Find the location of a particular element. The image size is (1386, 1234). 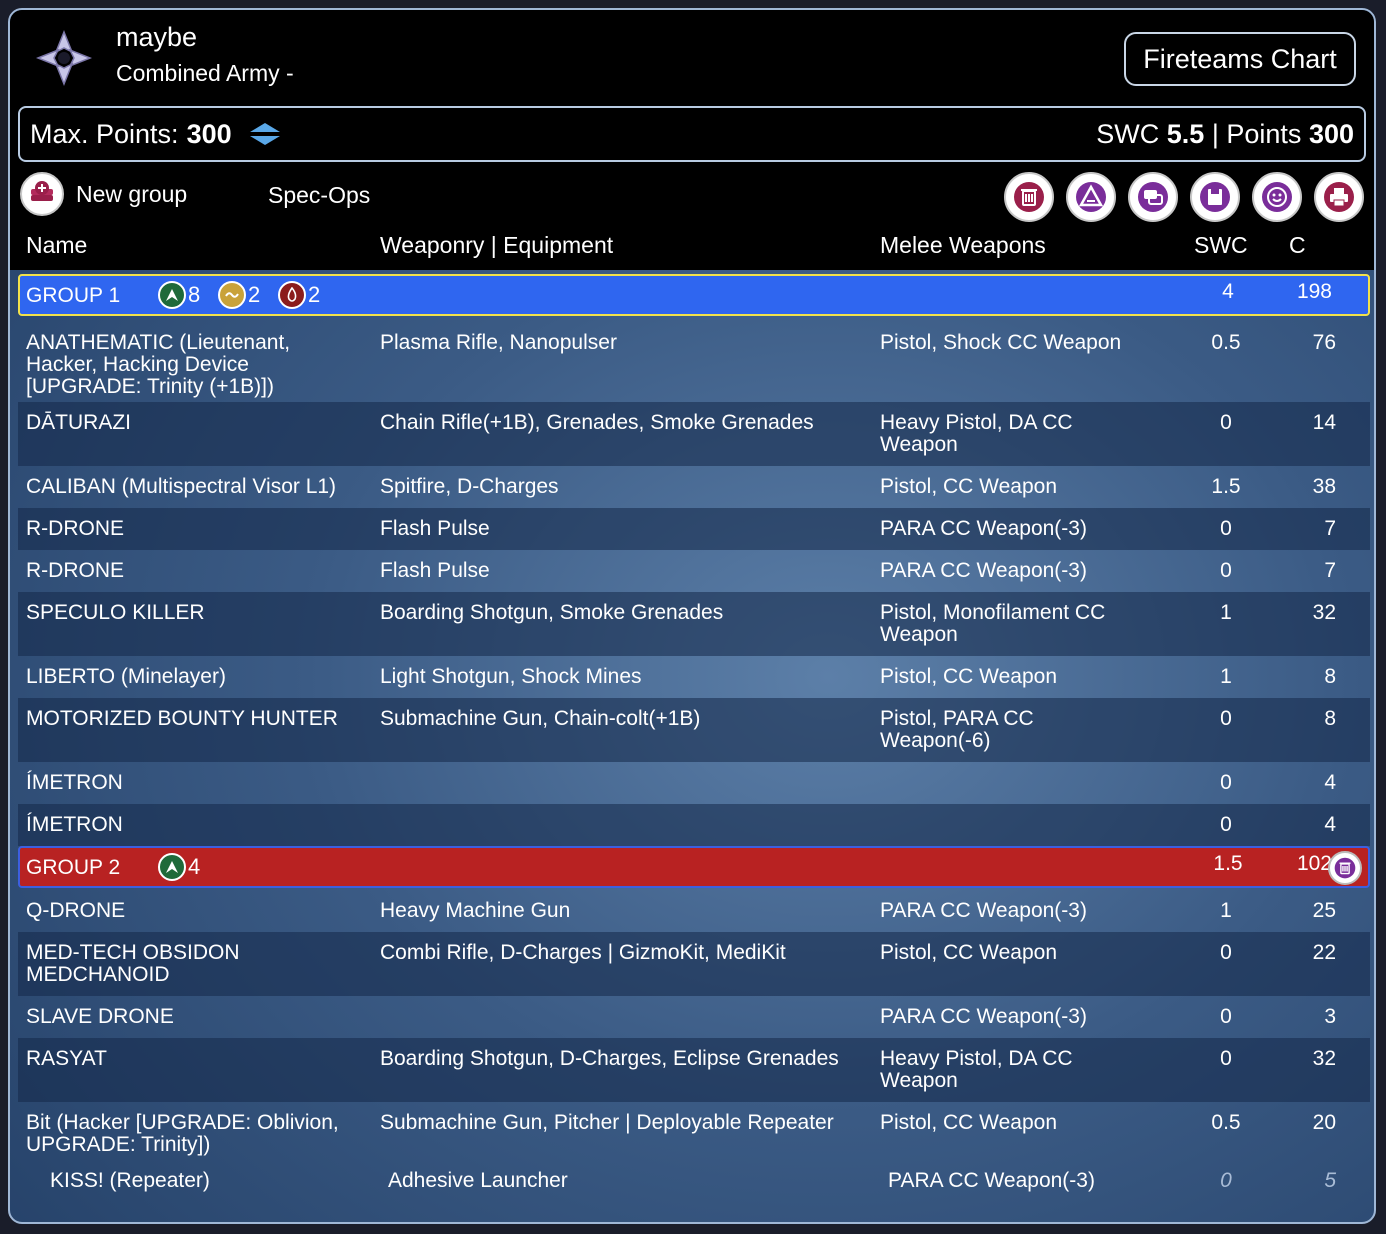

toolbar-actions is located at coordinates (1184, 197).